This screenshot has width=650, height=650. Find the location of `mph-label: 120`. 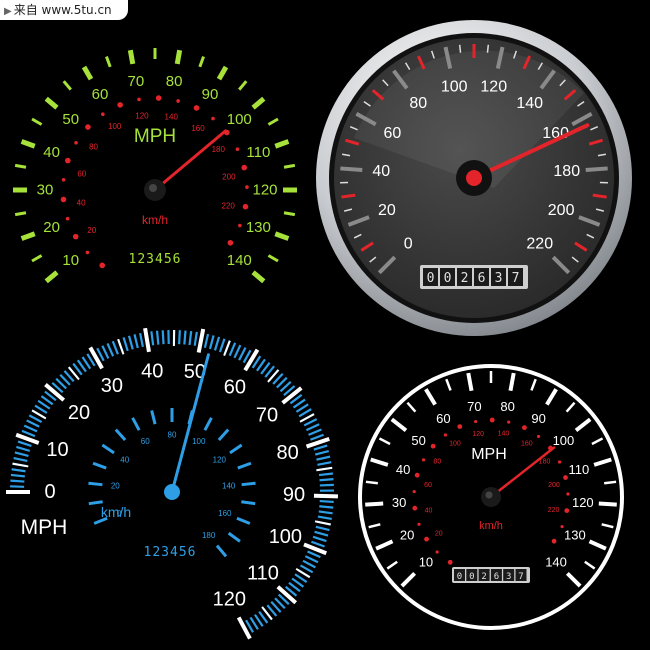

mph-label: 120 is located at coordinates (264, 190).